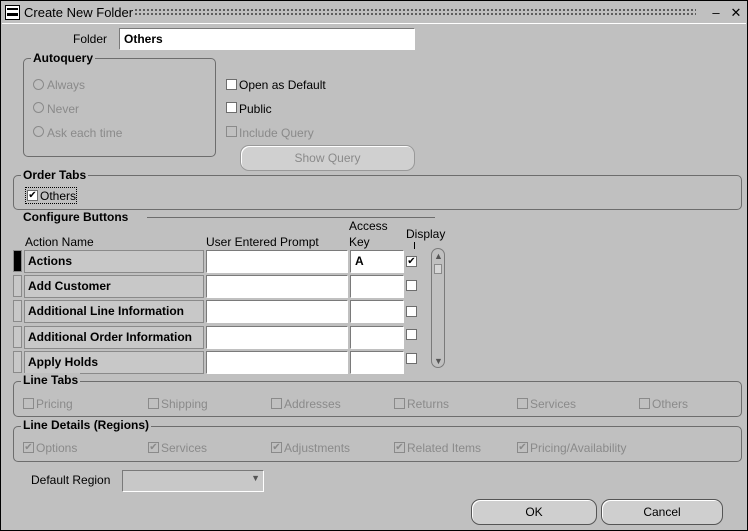  I want to click on default-region-label: Default Region, so click(71, 480).